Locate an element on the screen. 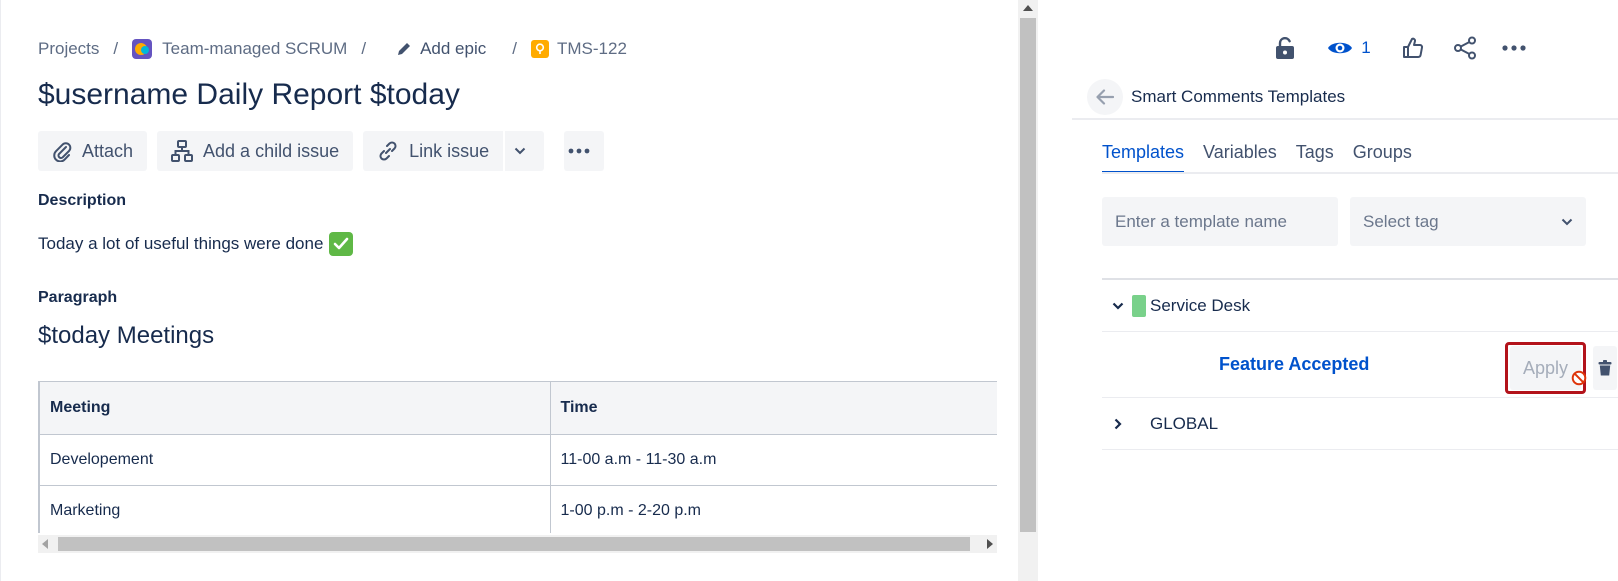 The width and height of the screenshot is (1618, 581). issue-type-icon is located at coordinates (539, 49).